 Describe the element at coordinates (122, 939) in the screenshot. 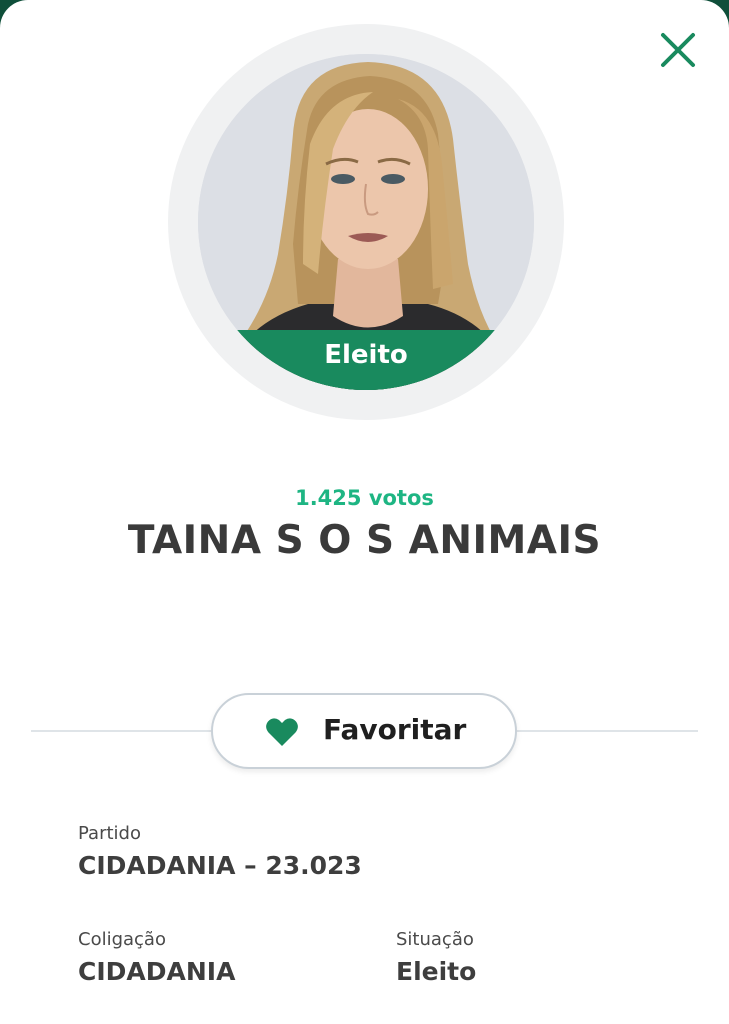

I see `coligacao-label: Coligação` at that location.